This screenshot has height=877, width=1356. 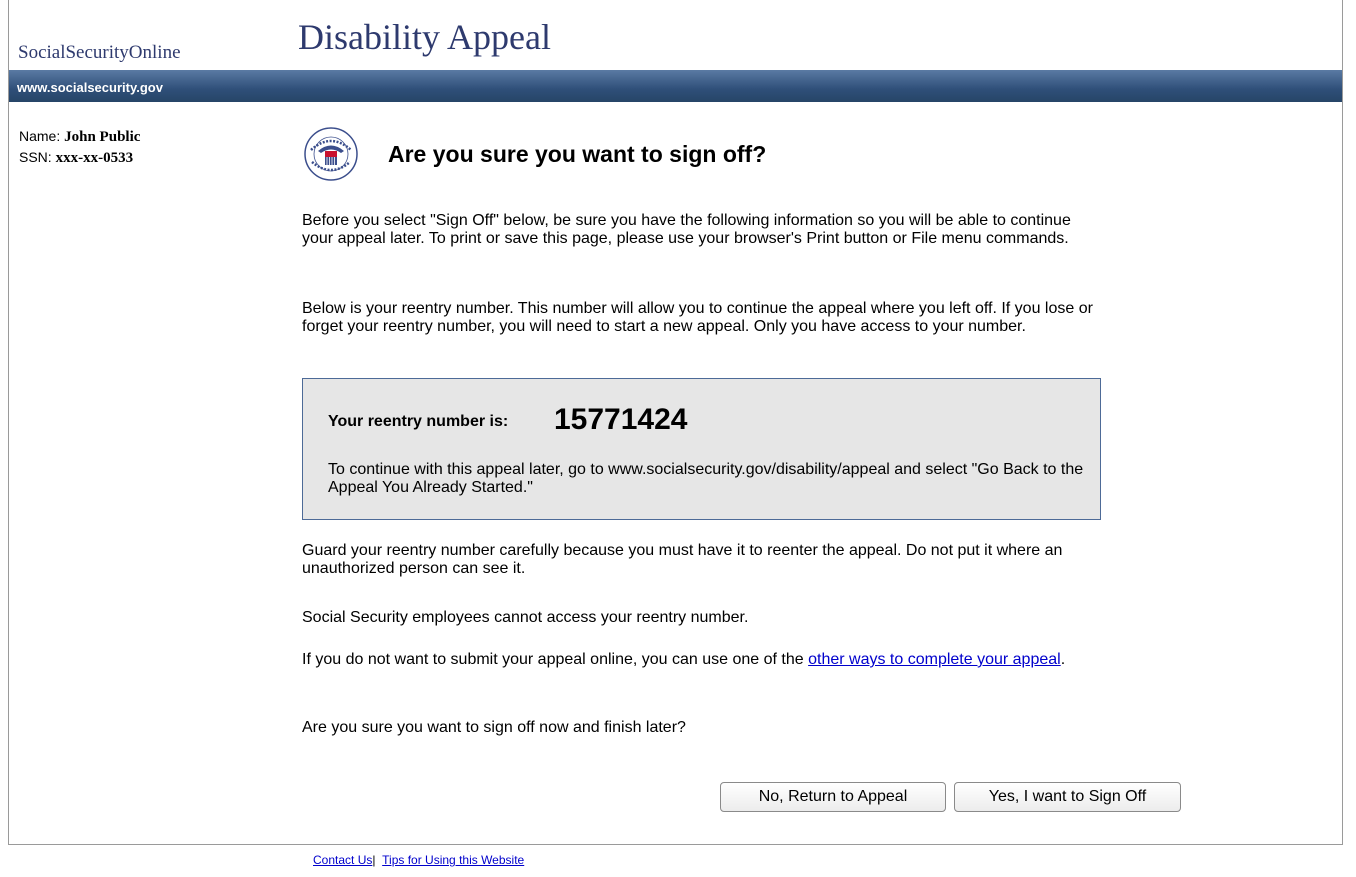 I want to click on ssa-seal-icon, so click(x=331, y=154).